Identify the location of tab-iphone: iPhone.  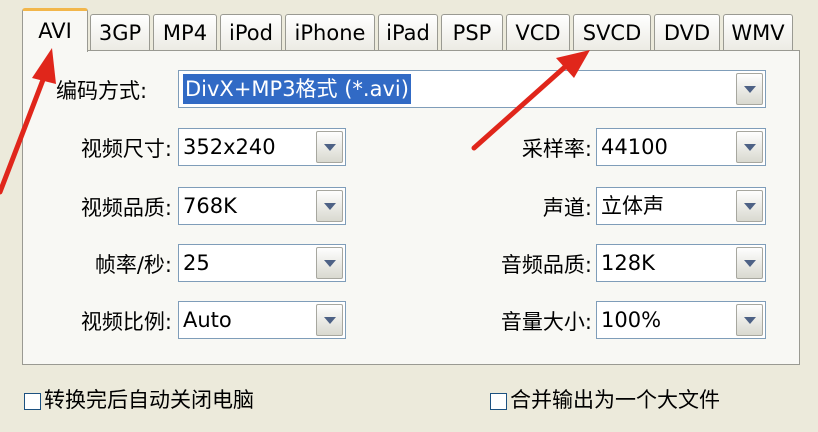
(330, 32).